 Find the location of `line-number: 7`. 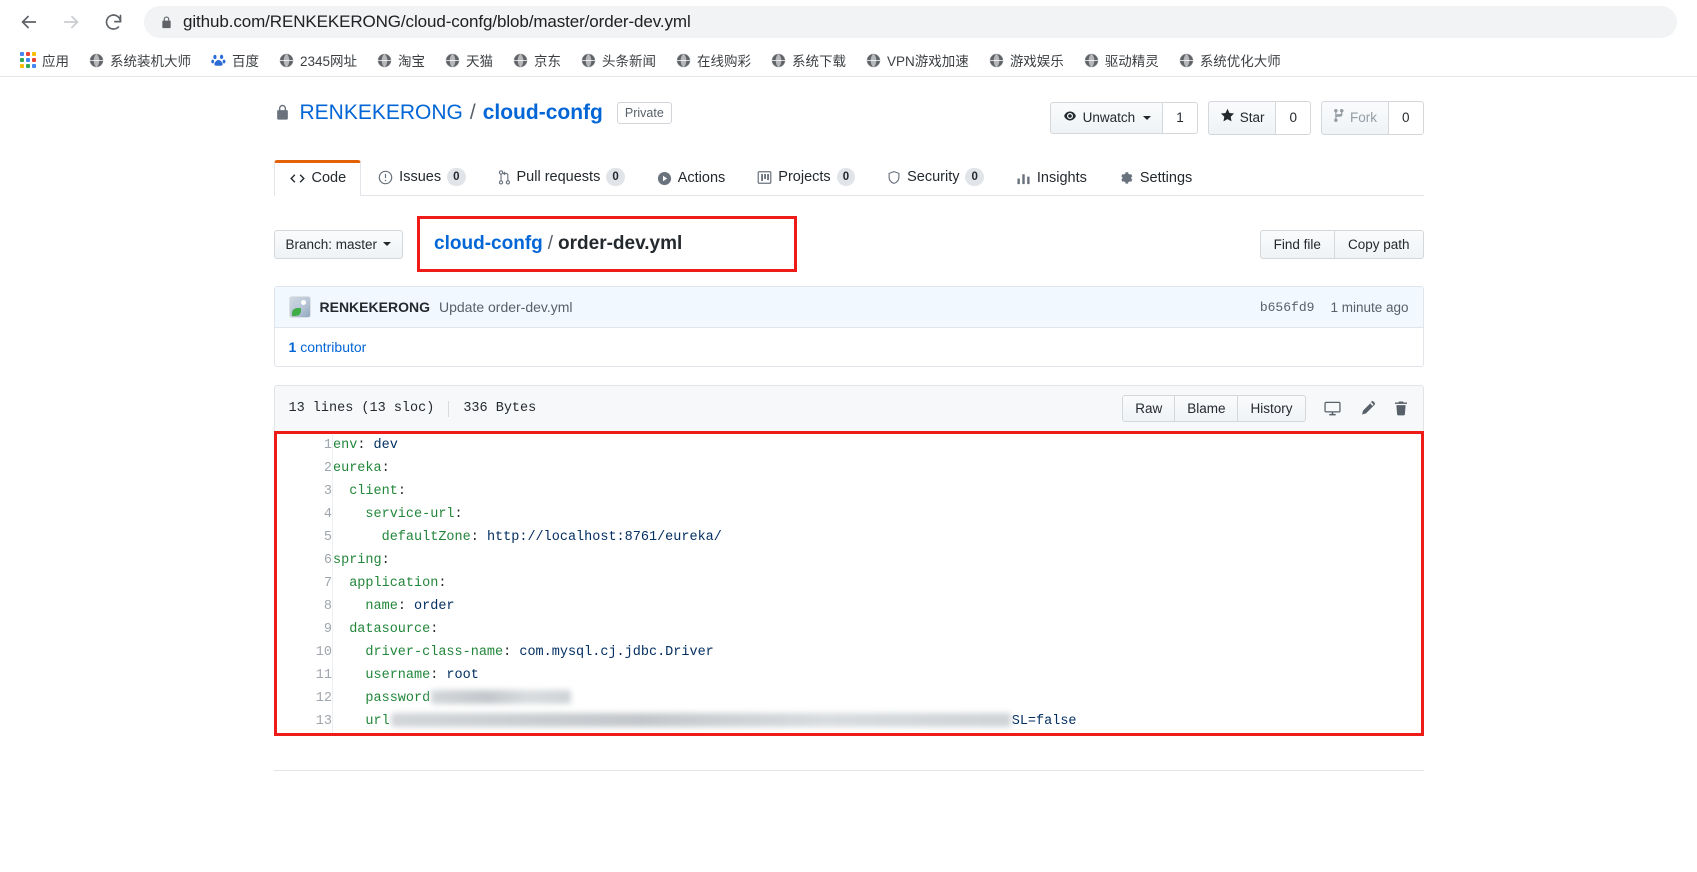

line-number: 7 is located at coordinates (304, 583).